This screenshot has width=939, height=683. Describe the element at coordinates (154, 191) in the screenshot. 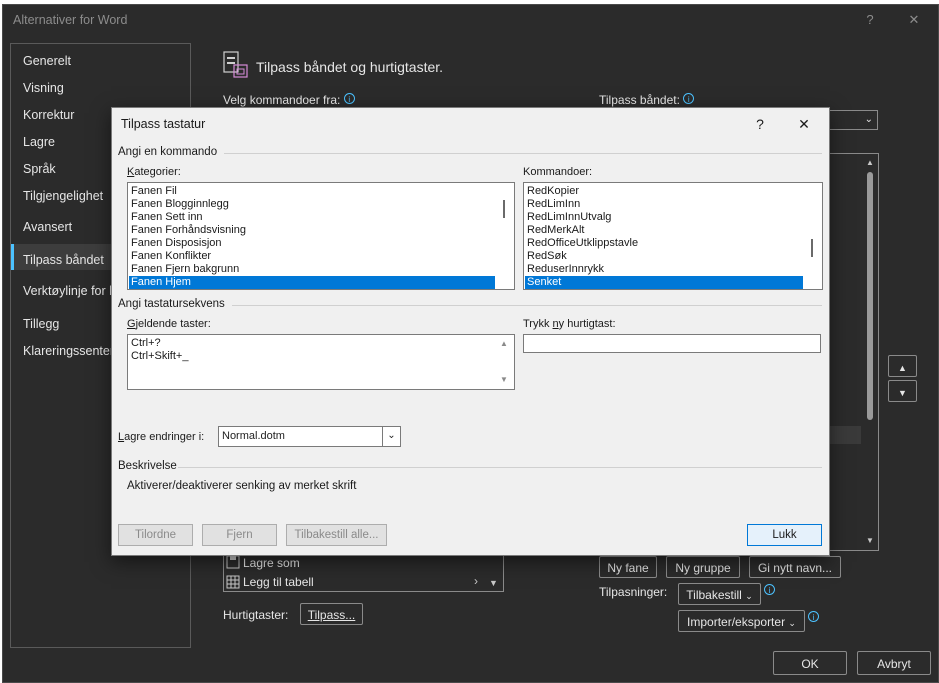

I see `category-item: Fanen Fil` at that location.